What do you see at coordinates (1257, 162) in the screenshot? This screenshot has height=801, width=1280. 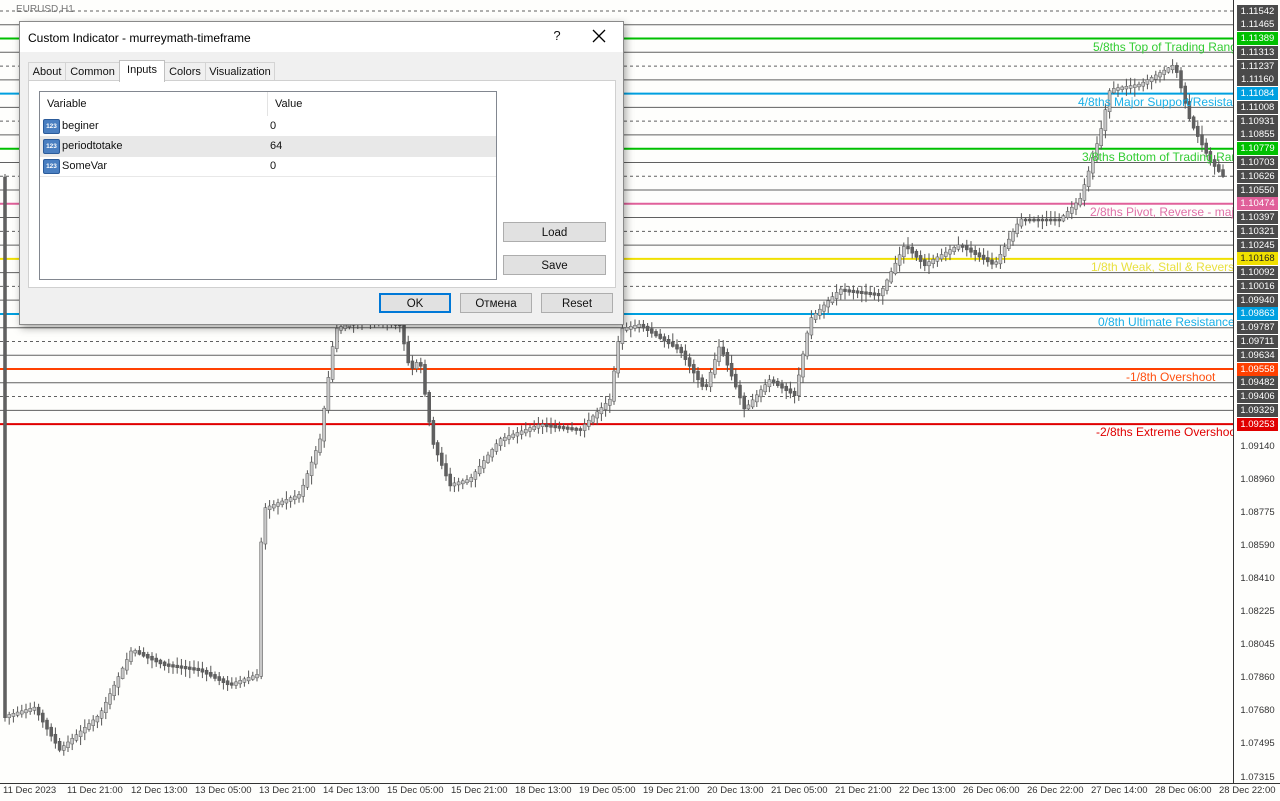 I see `price-tick-label: 1.10703` at bounding box center [1257, 162].